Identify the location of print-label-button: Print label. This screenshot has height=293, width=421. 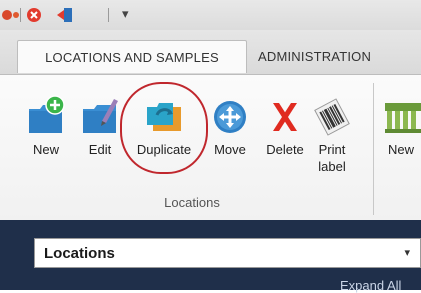
(332, 134).